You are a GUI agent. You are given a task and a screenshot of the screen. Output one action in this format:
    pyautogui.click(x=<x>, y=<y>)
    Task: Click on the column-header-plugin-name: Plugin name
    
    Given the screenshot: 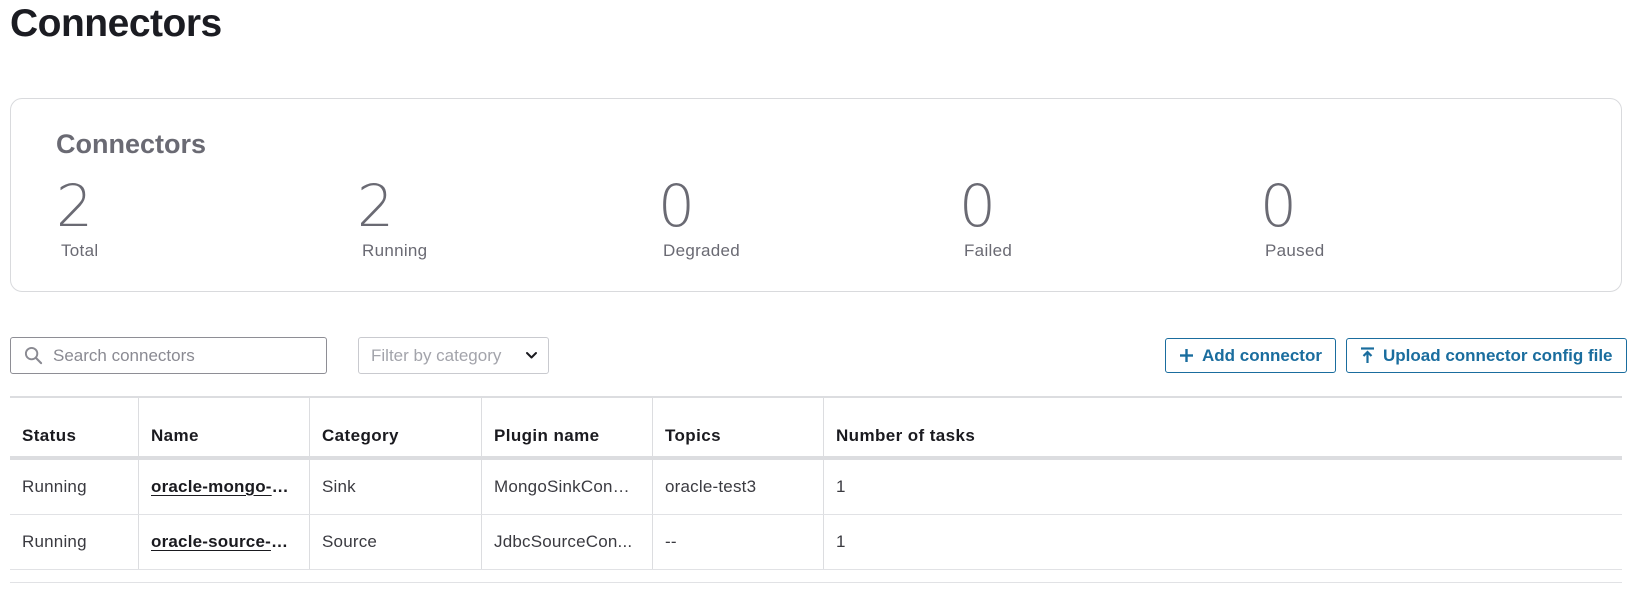 What is the action you would take?
    pyautogui.click(x=567, y=427)
    